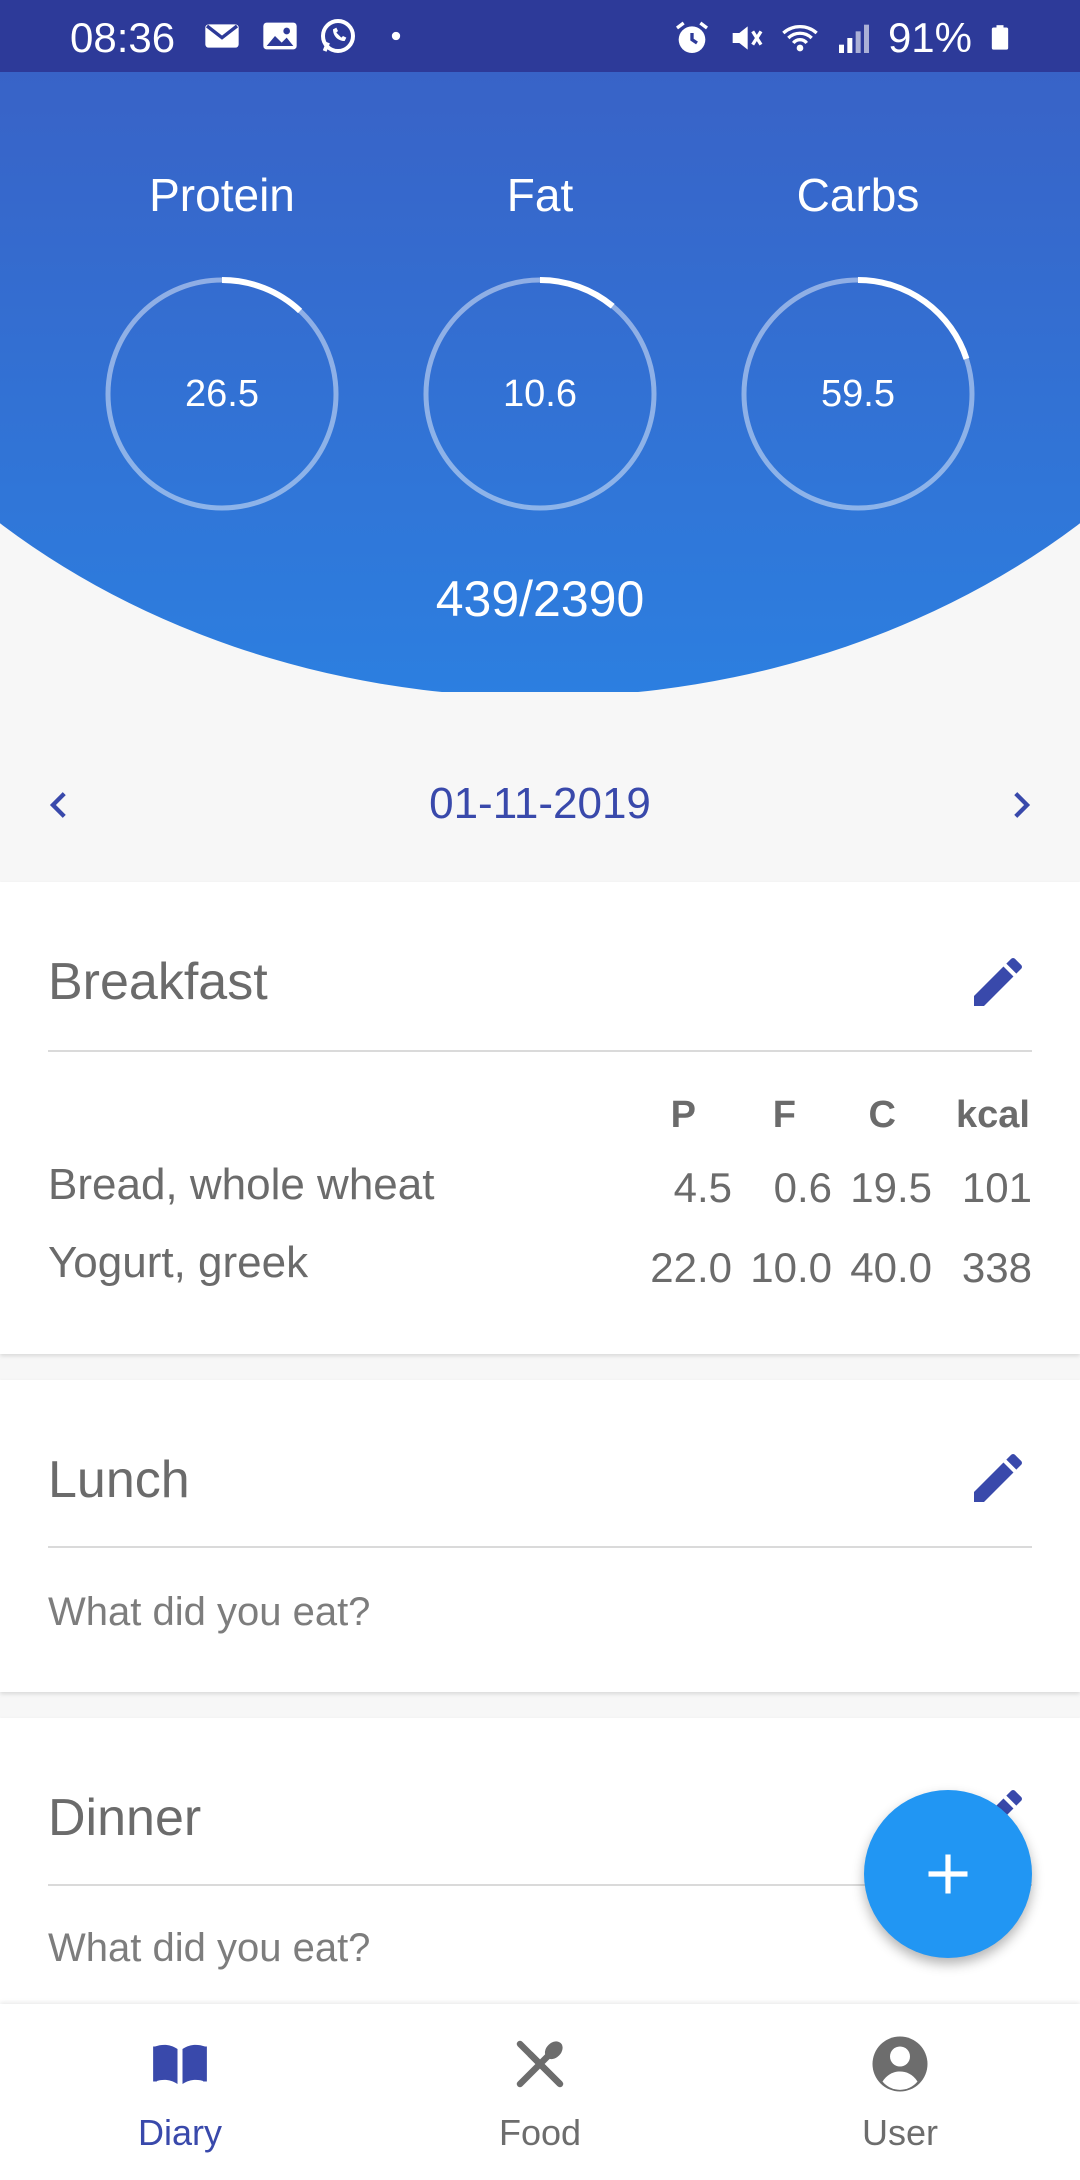  What do you see at coordinates (891, 1267) in the screenshot?
I see `food-item-carbs: 40.0` at bounding box center [891, 1267].